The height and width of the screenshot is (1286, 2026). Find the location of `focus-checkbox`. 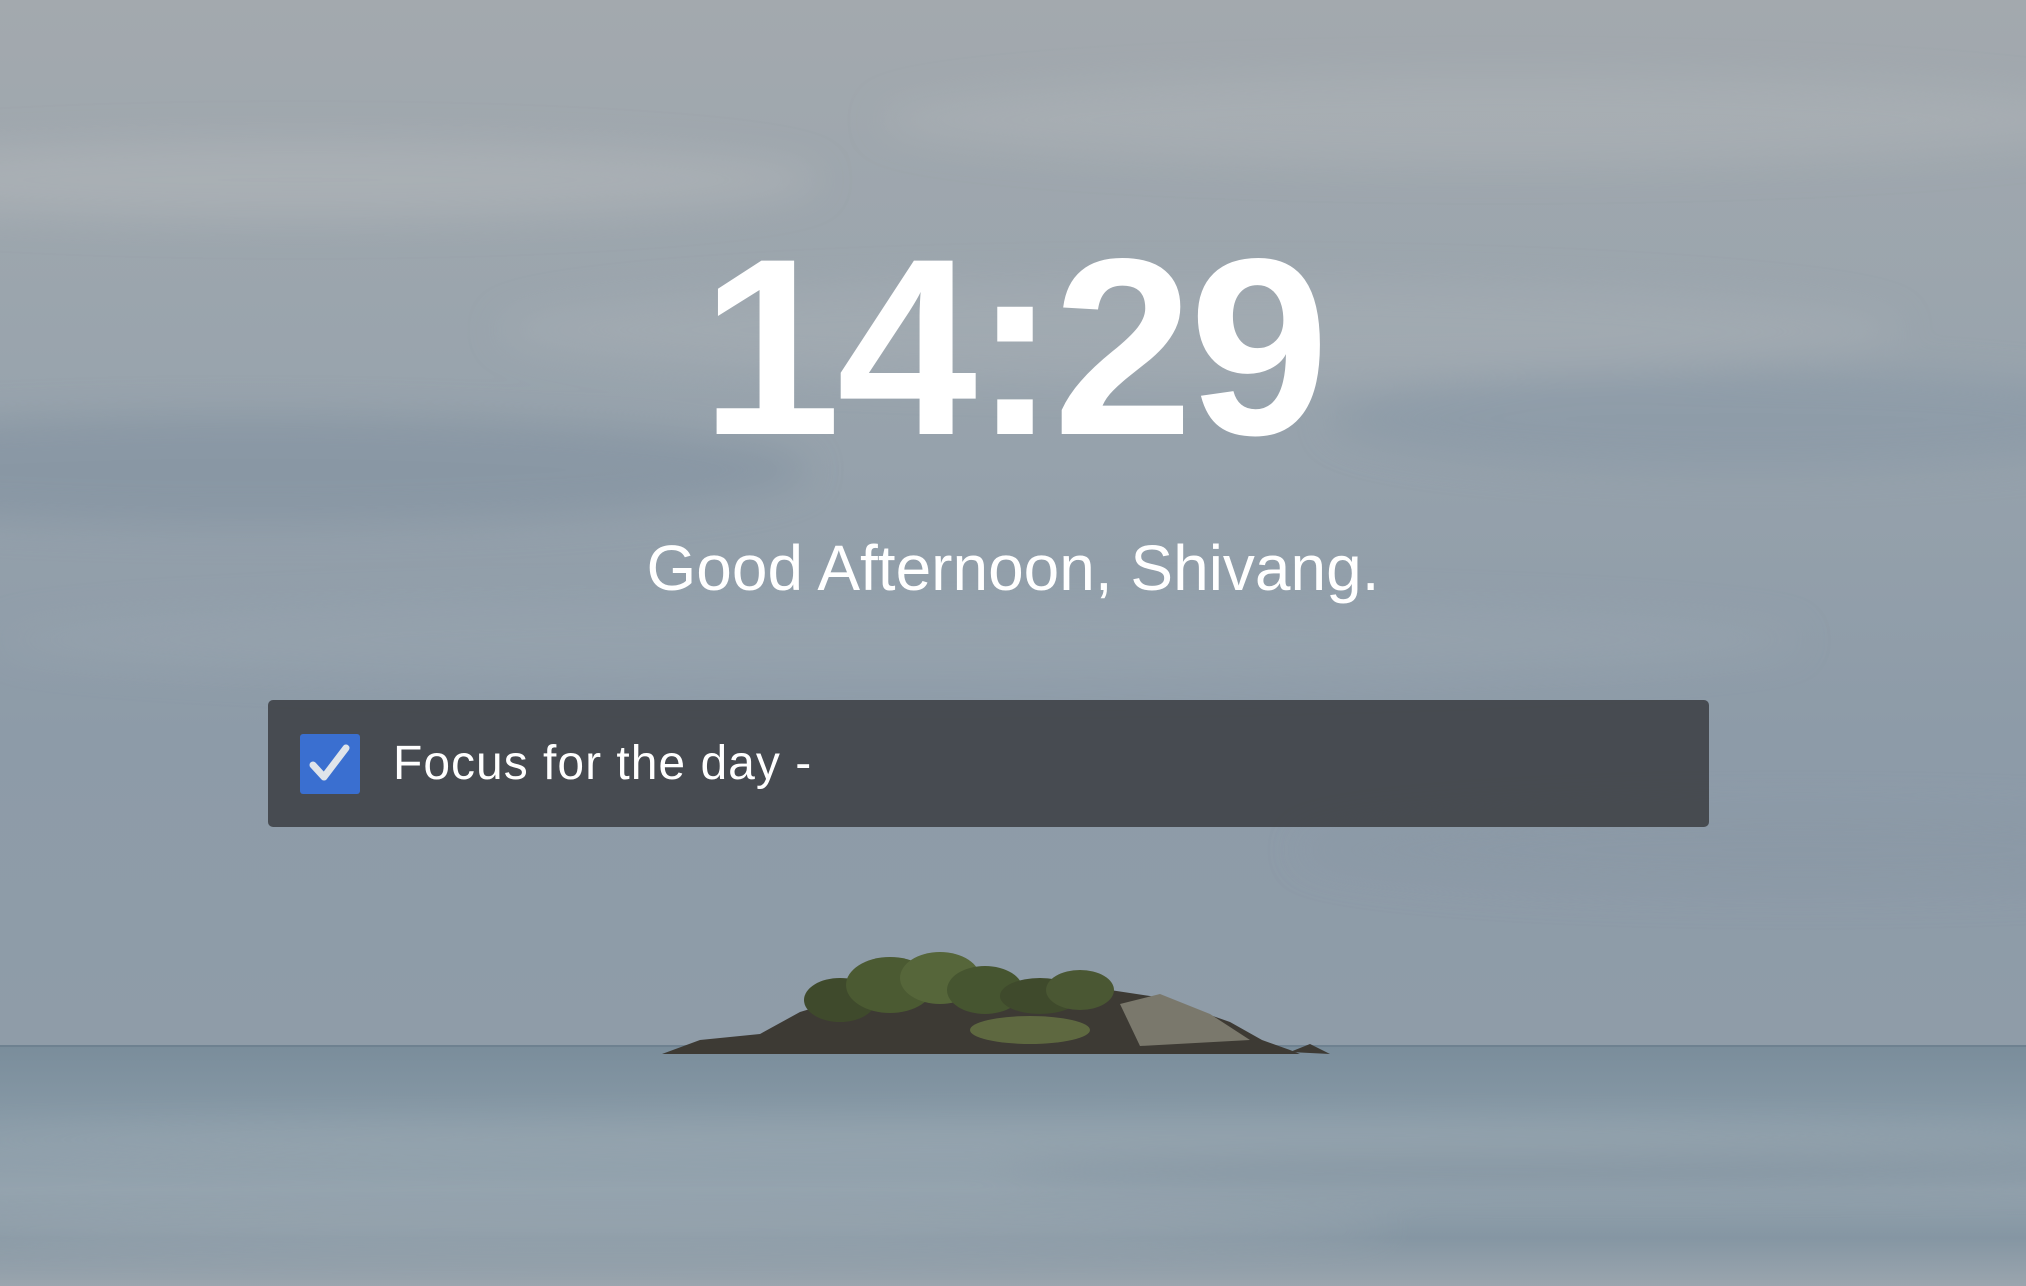

focus-checkbox is located at coordinates (330, 764).